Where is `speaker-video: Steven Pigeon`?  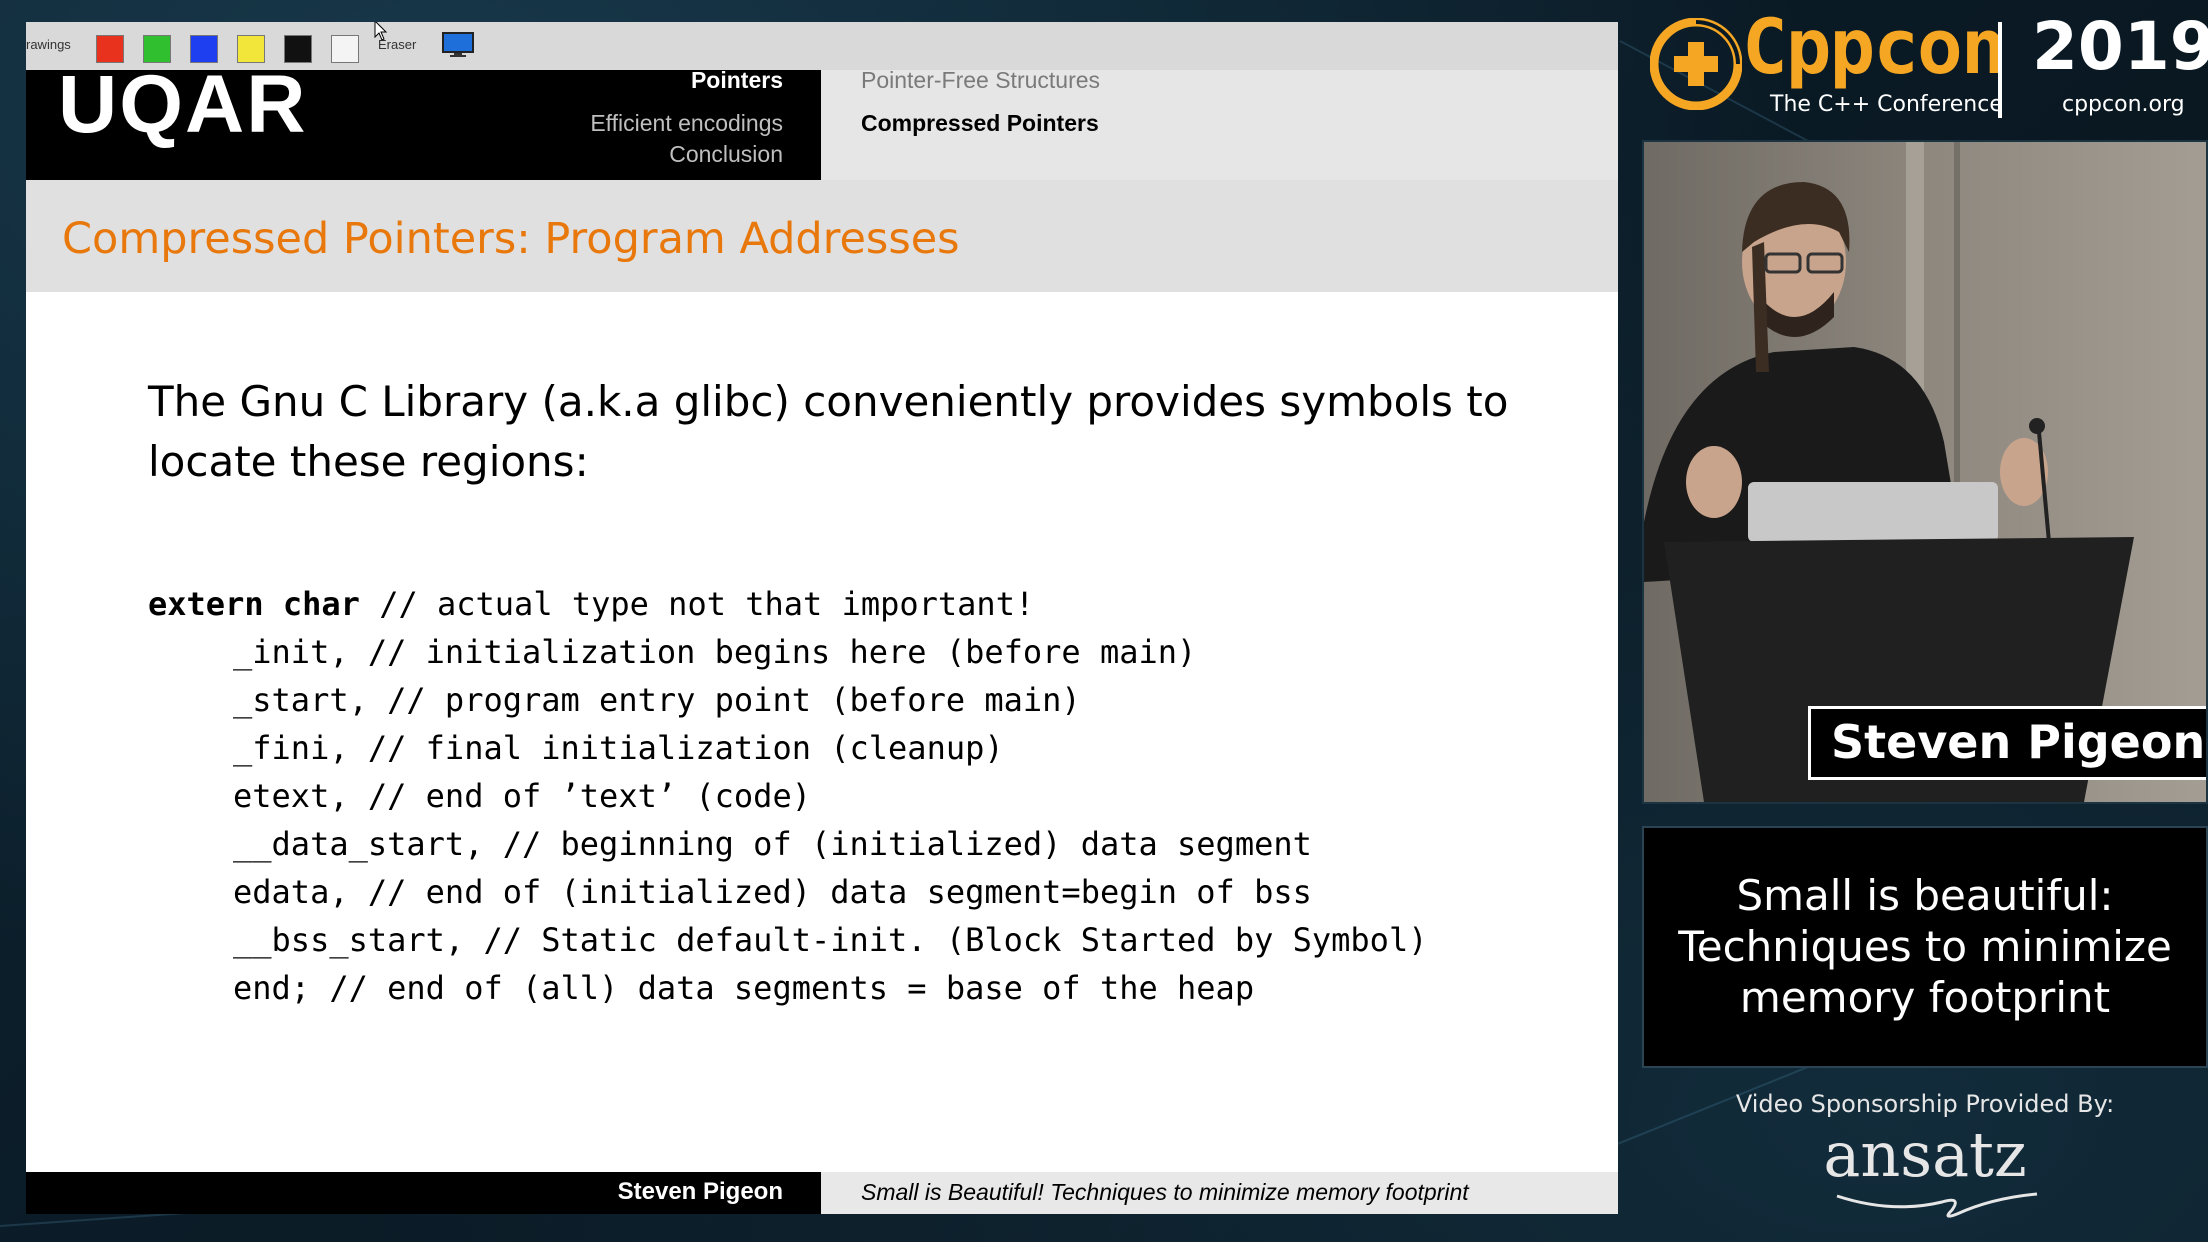 speaker-video: Steven Pigeon is located at coordinates (1925, 472).